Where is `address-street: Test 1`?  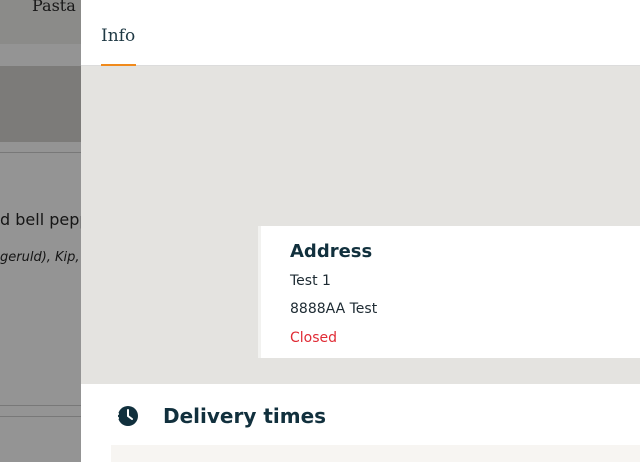 address-street: Test 1 is located at coordinates (310, 281).